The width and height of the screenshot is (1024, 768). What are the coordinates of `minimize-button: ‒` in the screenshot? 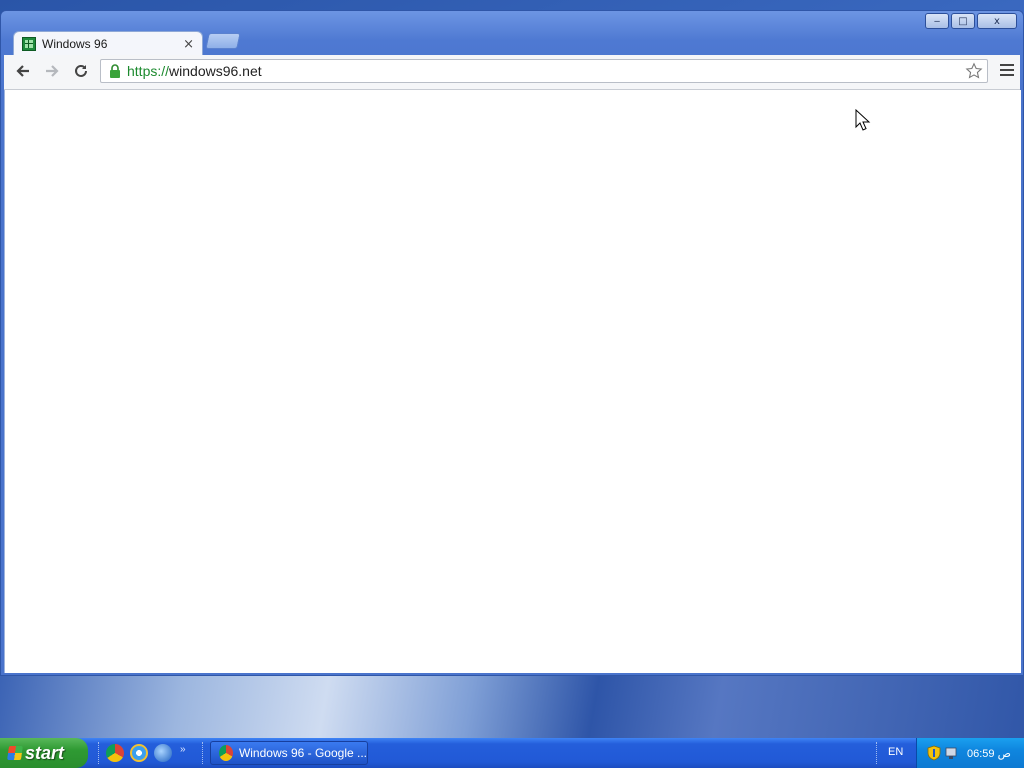 It's located at (937, 21).